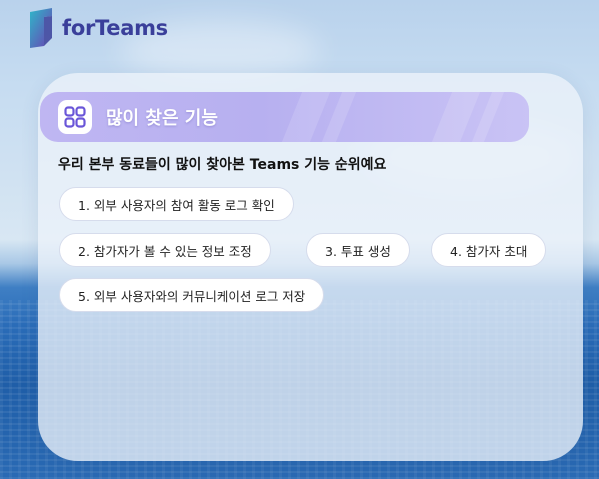 The height and width of the screenshot is (479, 599). Describe the element at coordinates (222, 165) in the screenshot. I see `section-subtitle: 우리 본부 동료들이 많이 찾아본 Teams 기능 순위예요` at that location.